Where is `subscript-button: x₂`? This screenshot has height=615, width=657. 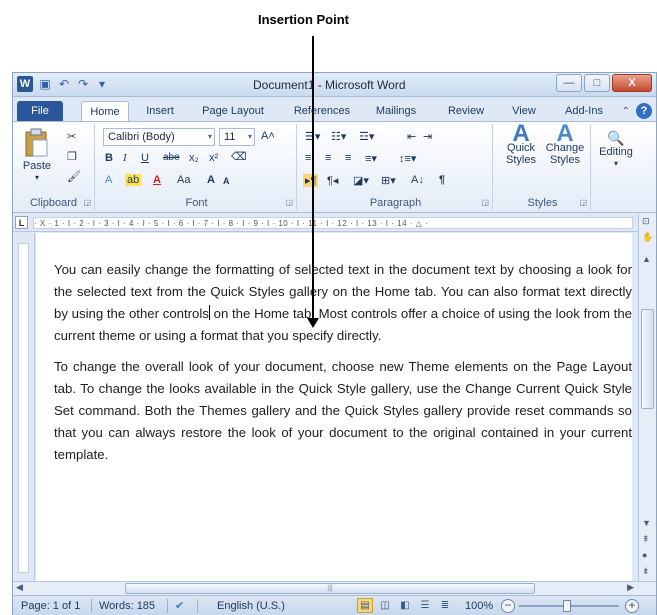 subscript-button: x₂ is located at coordinates (194, 158).